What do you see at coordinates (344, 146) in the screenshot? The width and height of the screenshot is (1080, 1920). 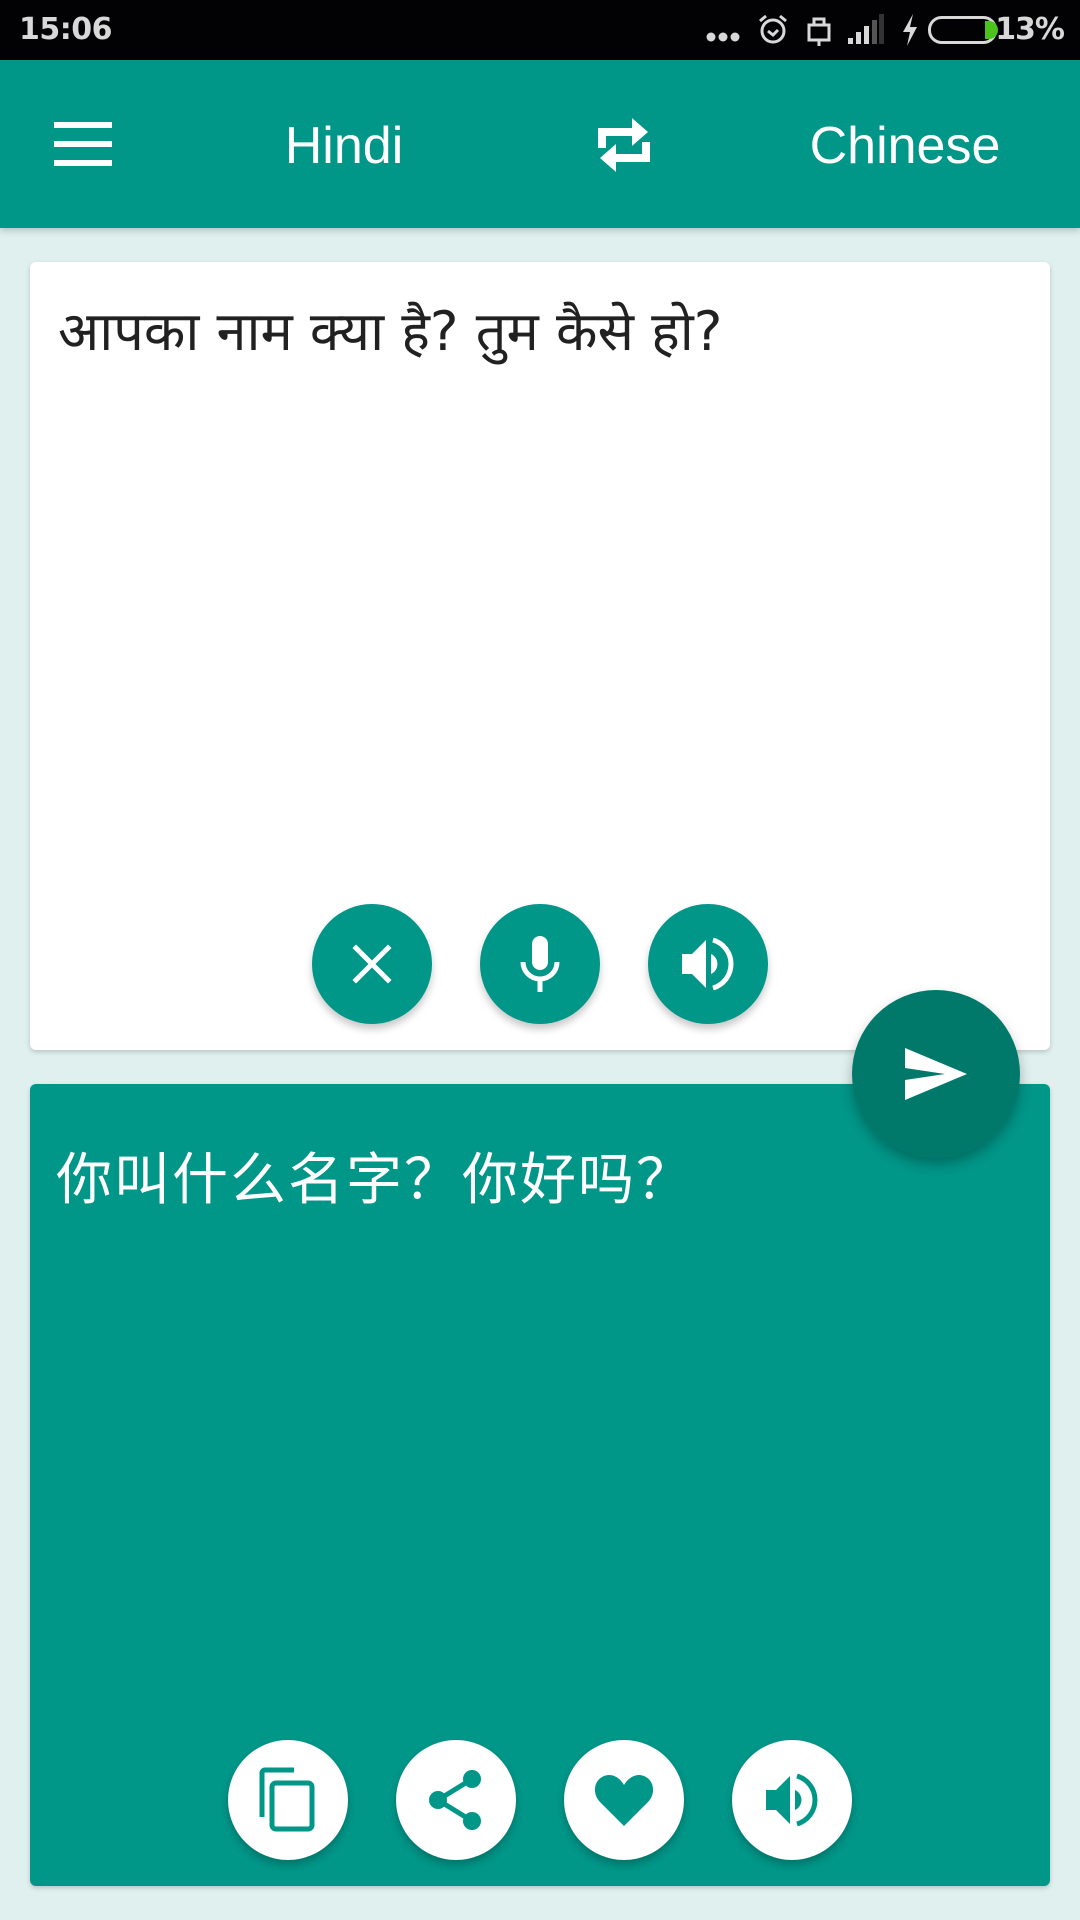 I see `source-language-selector: Hindi` at bounding box center [344, 146].